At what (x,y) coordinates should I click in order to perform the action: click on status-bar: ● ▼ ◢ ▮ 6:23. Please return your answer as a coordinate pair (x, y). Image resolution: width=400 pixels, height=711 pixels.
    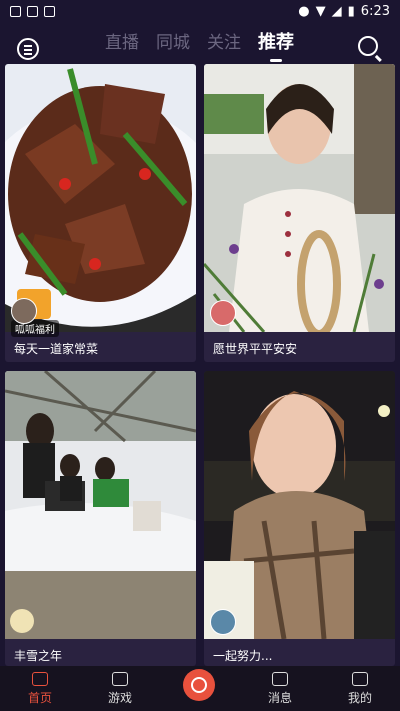
    Looking at the image, I should click on (200, 11).